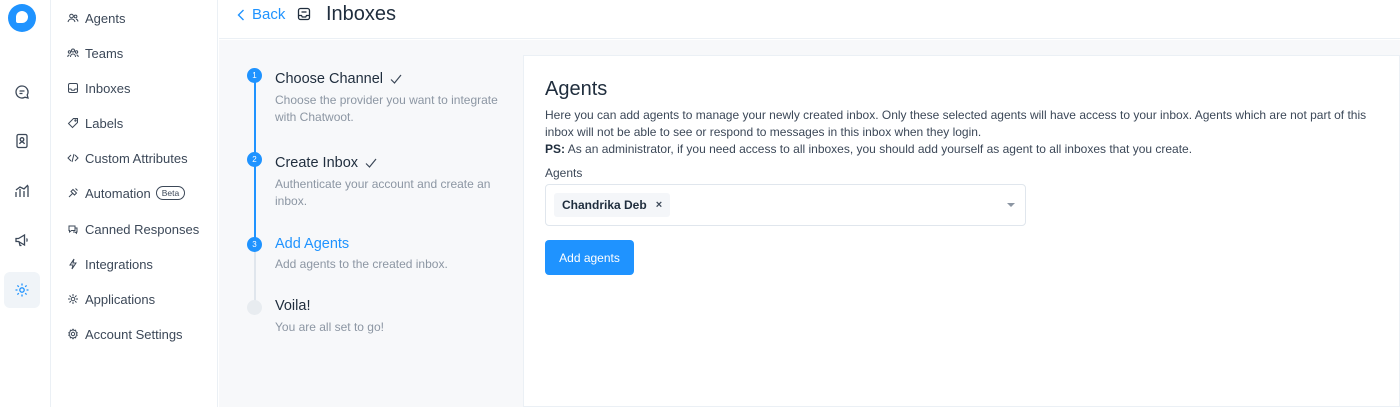 The height and width of the screenshot is (407, 1400). I want to click on sidebar-item-label: Agents, so click(105, 18).